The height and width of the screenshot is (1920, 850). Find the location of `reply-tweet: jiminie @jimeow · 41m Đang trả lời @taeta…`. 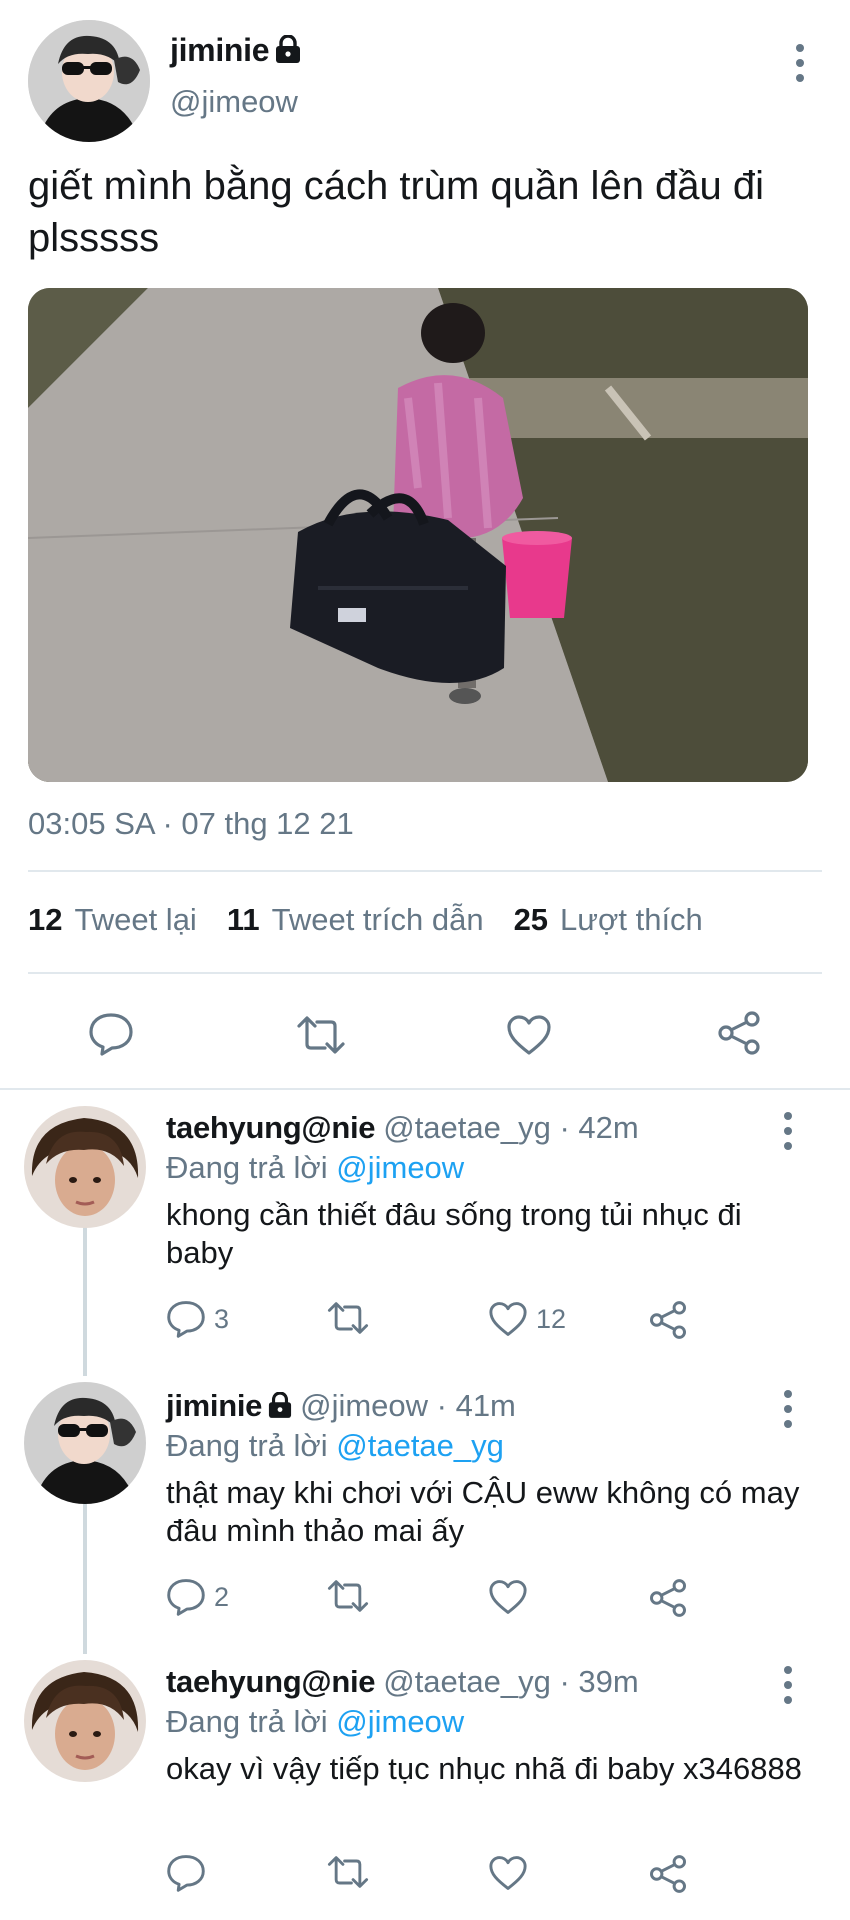

reply-tweet: jiminie @jimeow · 41m Đang trả lời @taeta… is located at coordinates (425, 1515).